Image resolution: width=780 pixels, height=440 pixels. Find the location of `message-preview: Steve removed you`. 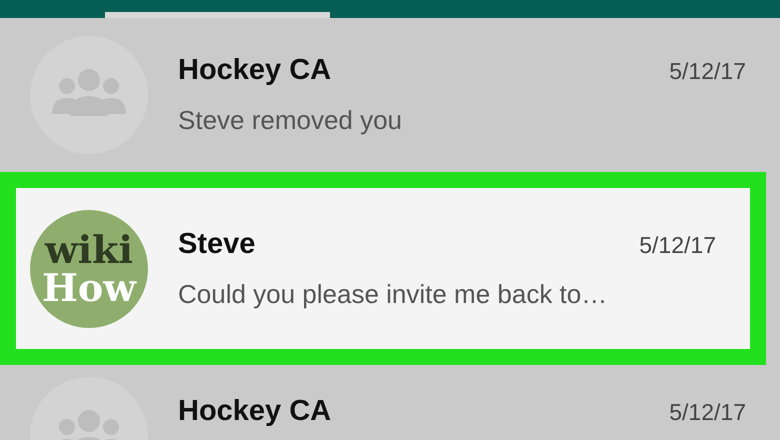

message-preview: Steve removed you is located at coordinates (291, 120).